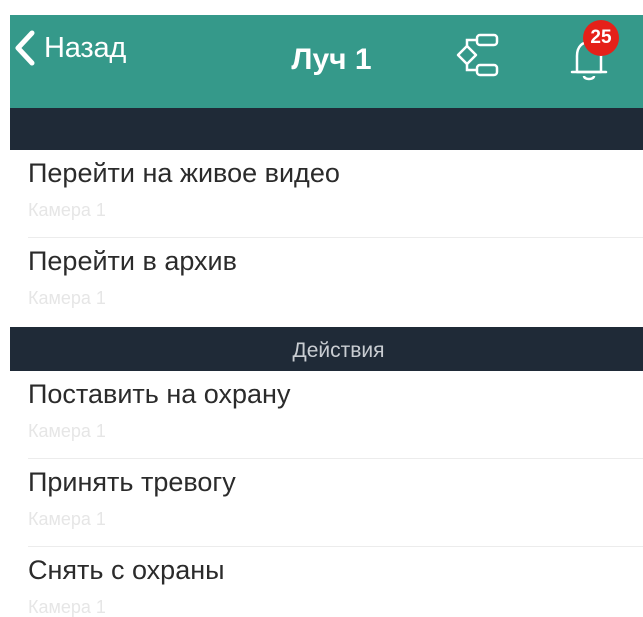 This screenshot has height=617, width=643. I want to click on list-item-archive: Перейти в архив Камера 1, so click(321, 282).